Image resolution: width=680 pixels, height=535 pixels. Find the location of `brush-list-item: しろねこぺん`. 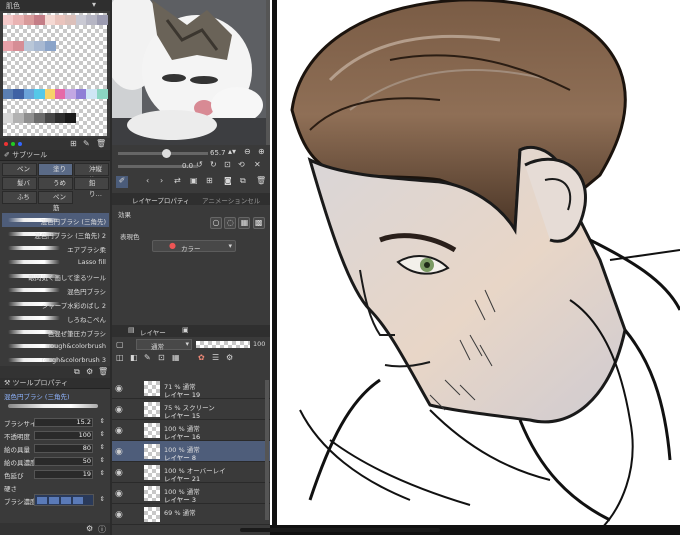

brush-list-item: しろねこぺん is located at coordinates (55, 318).